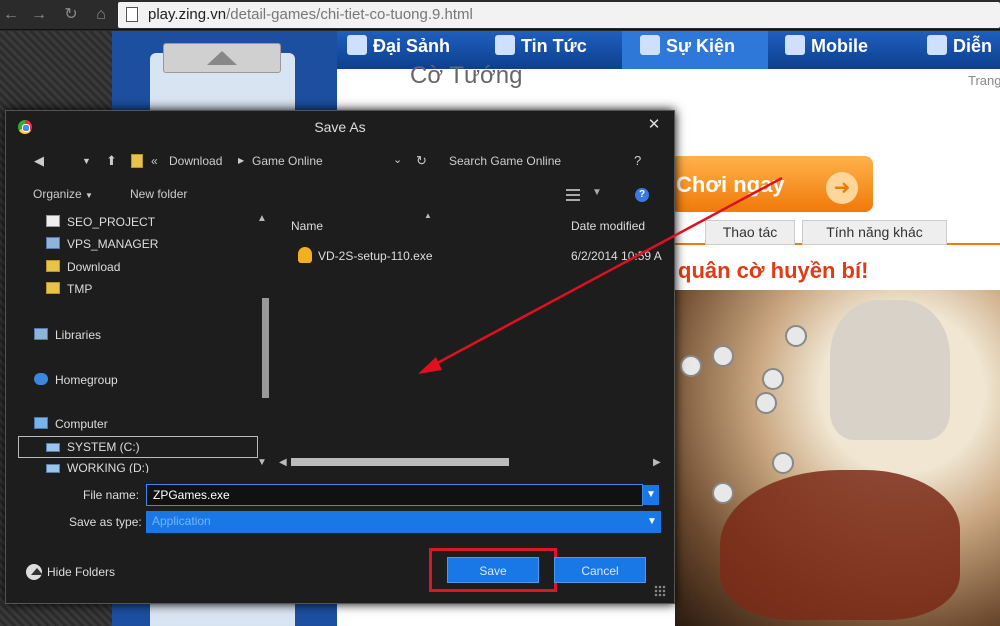  Describe the element at coordinates (795, 45) in the screenshot. I see `phone-icon` at that location.